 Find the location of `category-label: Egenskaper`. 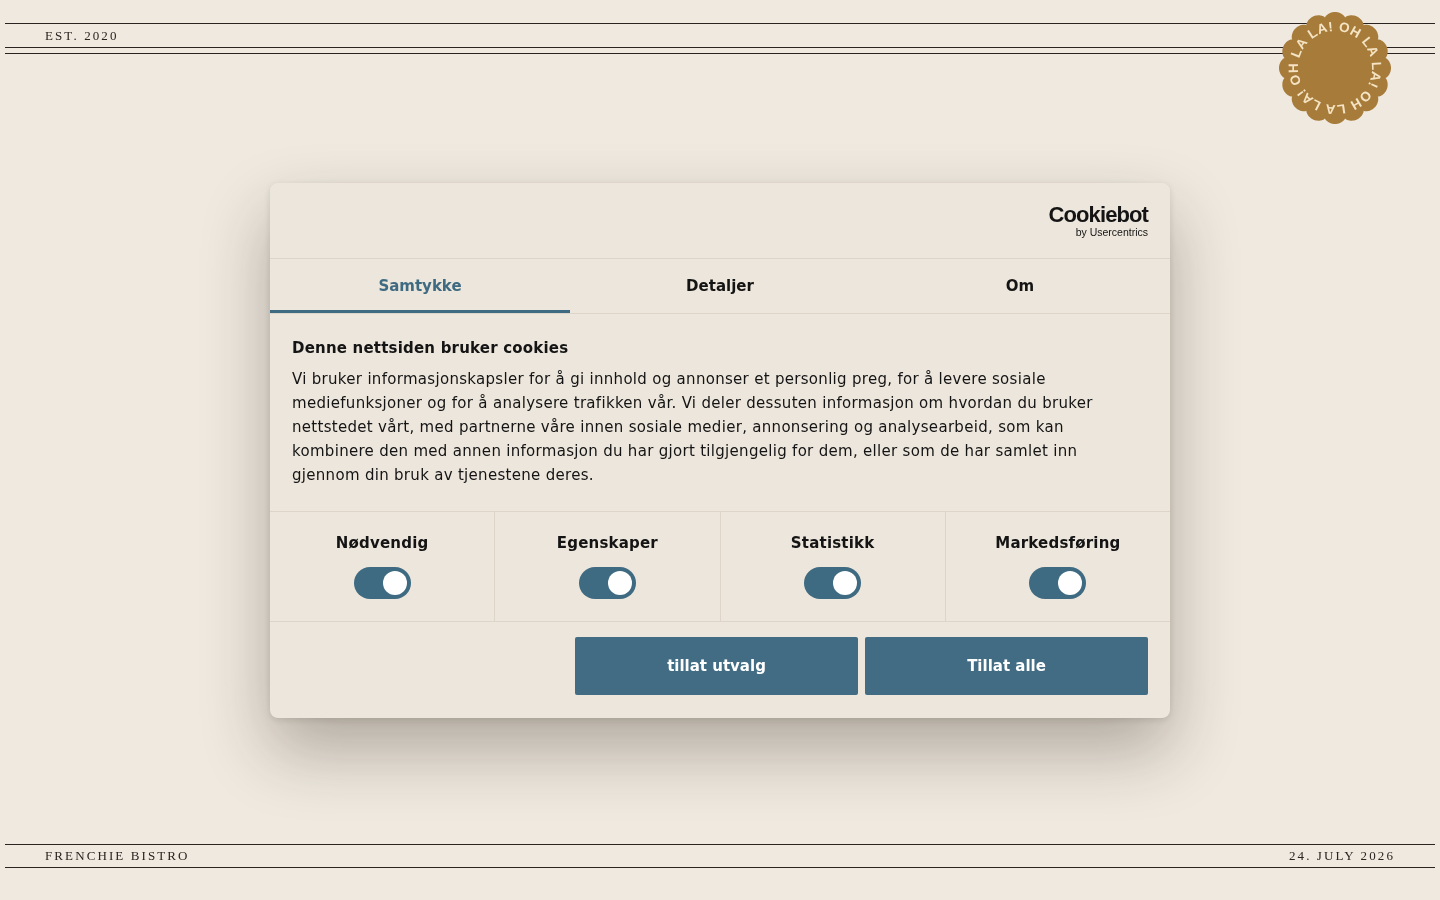

category-label: Egenskaper is located at coordinates (607, 543).